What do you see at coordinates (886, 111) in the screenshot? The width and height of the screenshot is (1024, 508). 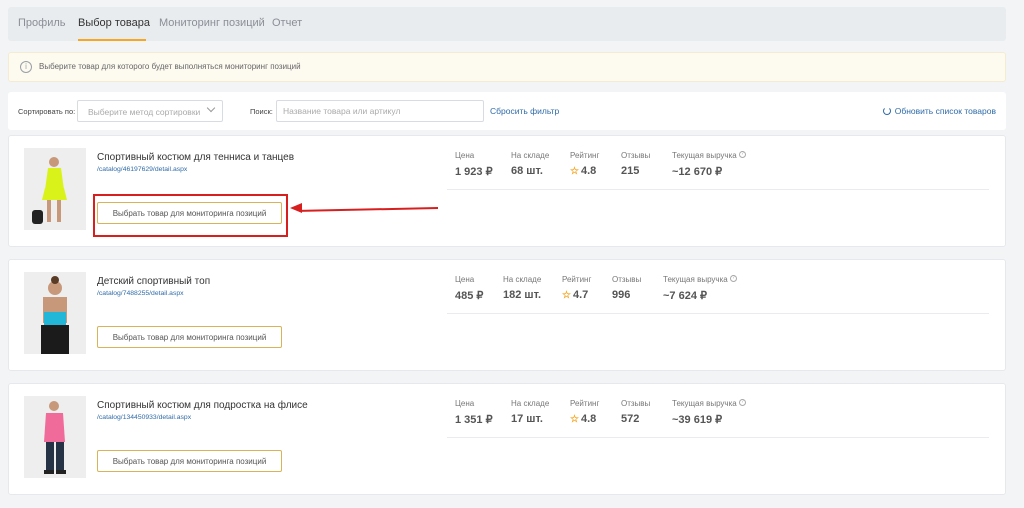 I see `refresh-icon` at bounding box center [886, 111].